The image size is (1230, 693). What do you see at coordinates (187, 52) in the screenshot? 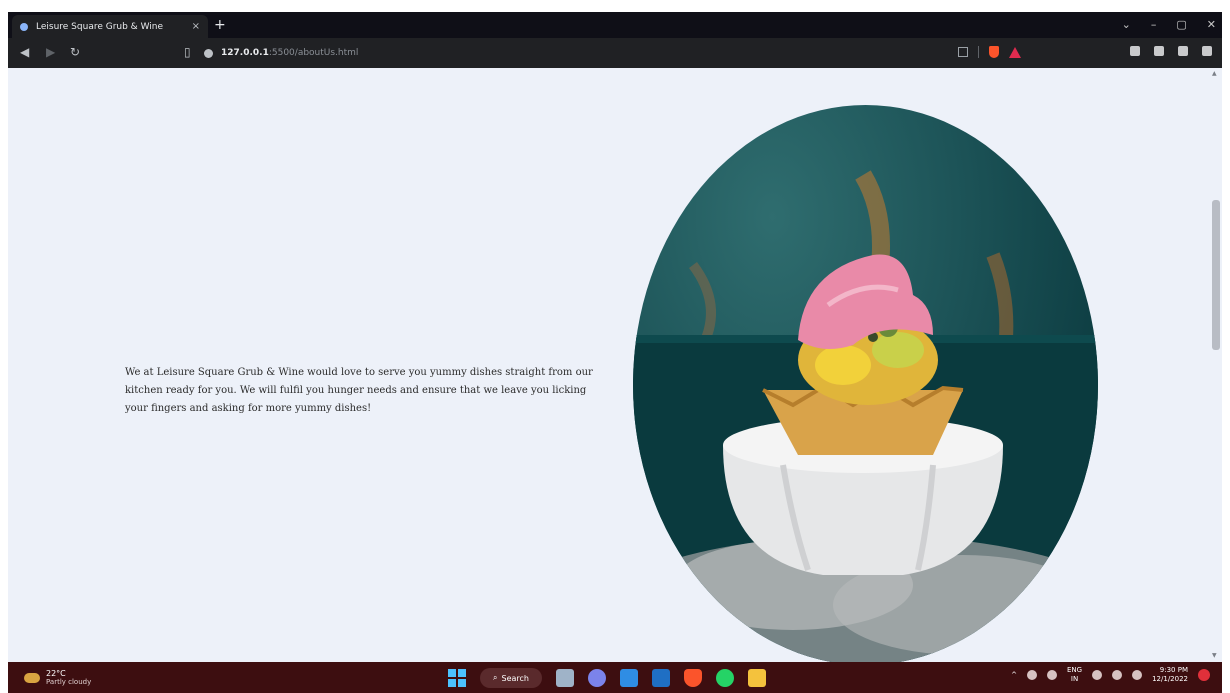
I see `bookmark-icon: ▯` at bounding box center [187, 52].